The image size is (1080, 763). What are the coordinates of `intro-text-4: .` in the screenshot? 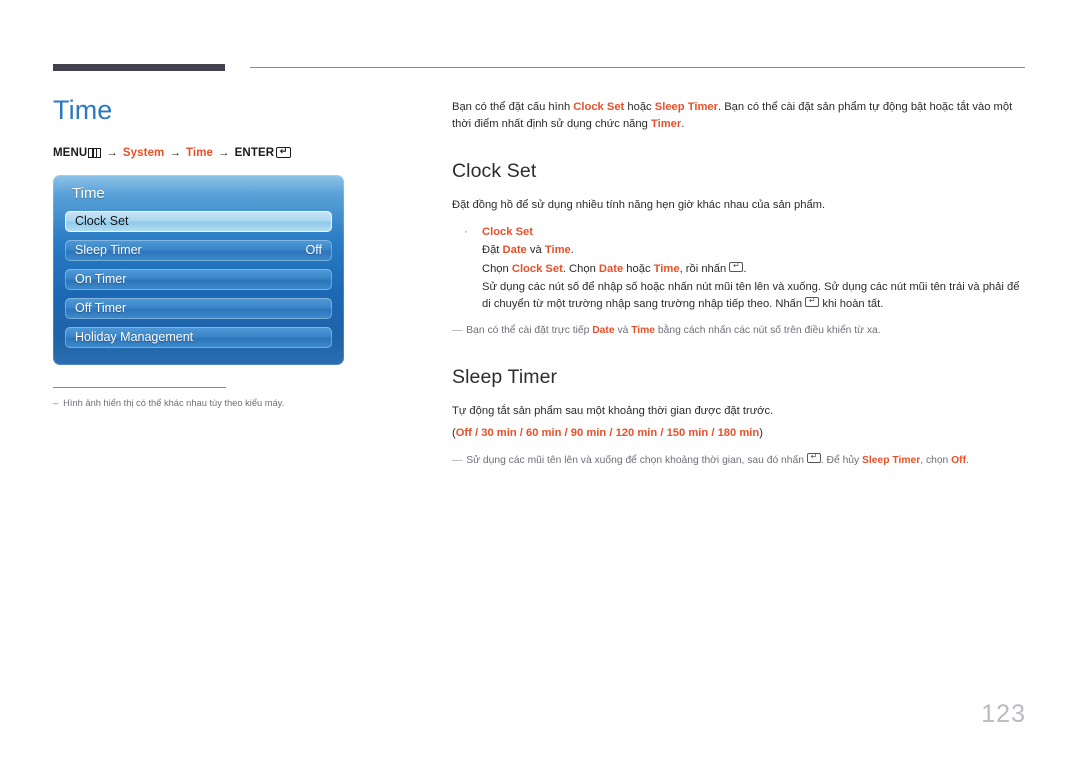 It's located at (683, 123).